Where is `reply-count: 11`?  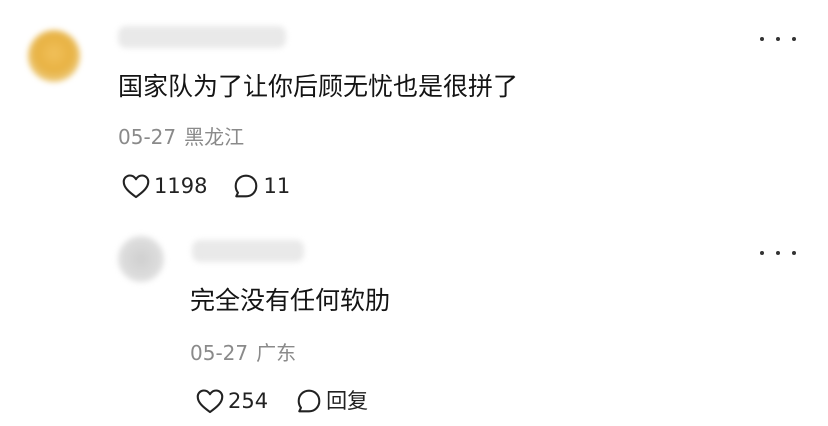
reply-count: 11 is located at coordinates (277, 186).